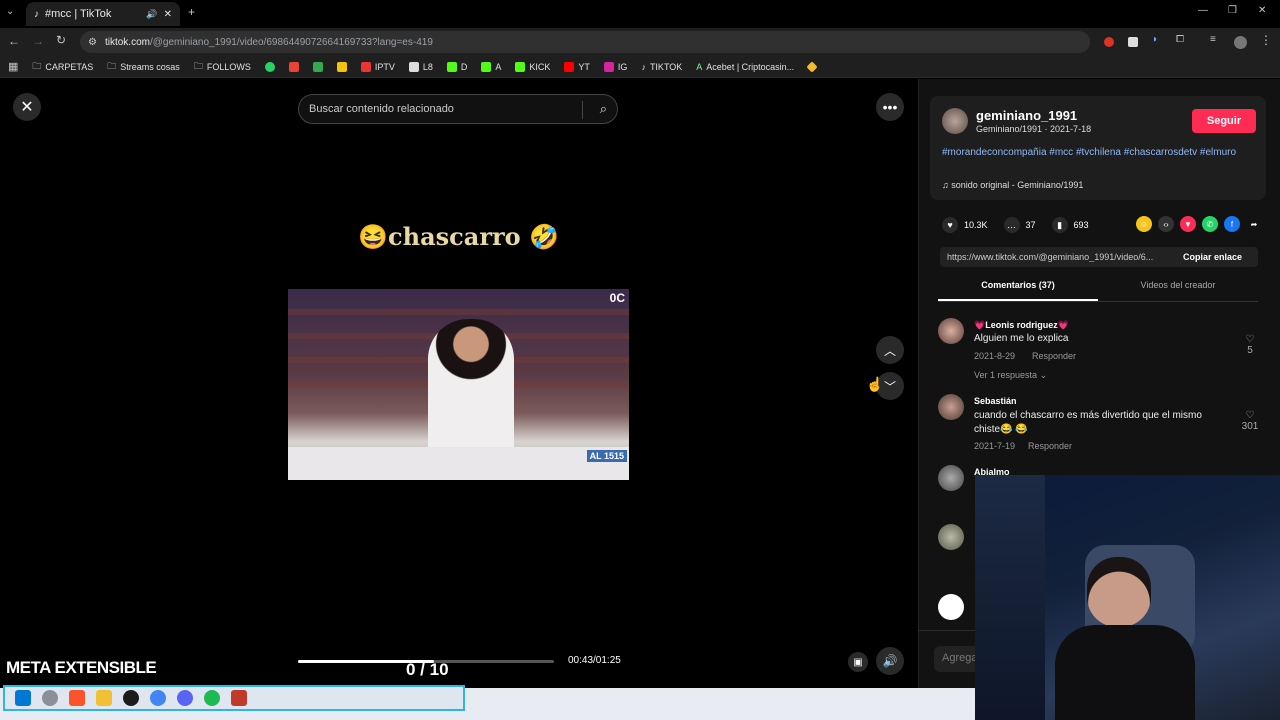 Image resolution: width=1280 pixels, height=720 pixels. Describe the element at coordinates (1021, 325) in the screenshot. I see `comment-author: 💗Leonis rodriguez💗` at that location.